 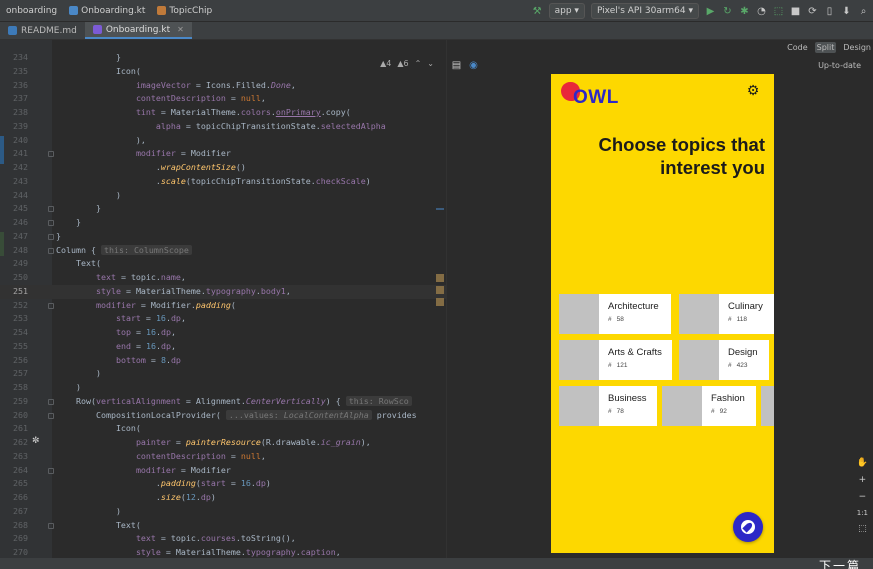 What do you see at coordinates (748, 527) in the screenshot?
I see `explore-fab-button` at bounding box center [748, 527].